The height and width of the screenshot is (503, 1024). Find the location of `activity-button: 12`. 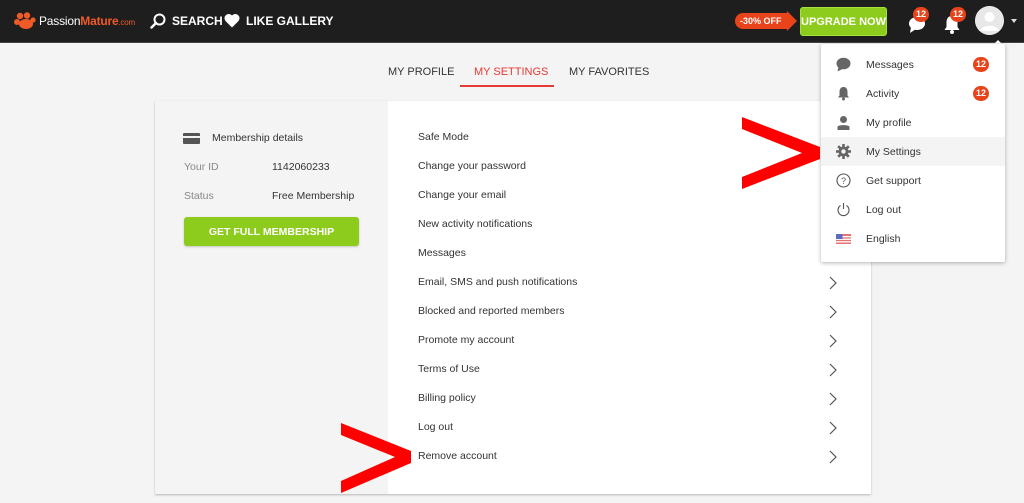

activity-button: 12 is located at coordinates (955, 20).